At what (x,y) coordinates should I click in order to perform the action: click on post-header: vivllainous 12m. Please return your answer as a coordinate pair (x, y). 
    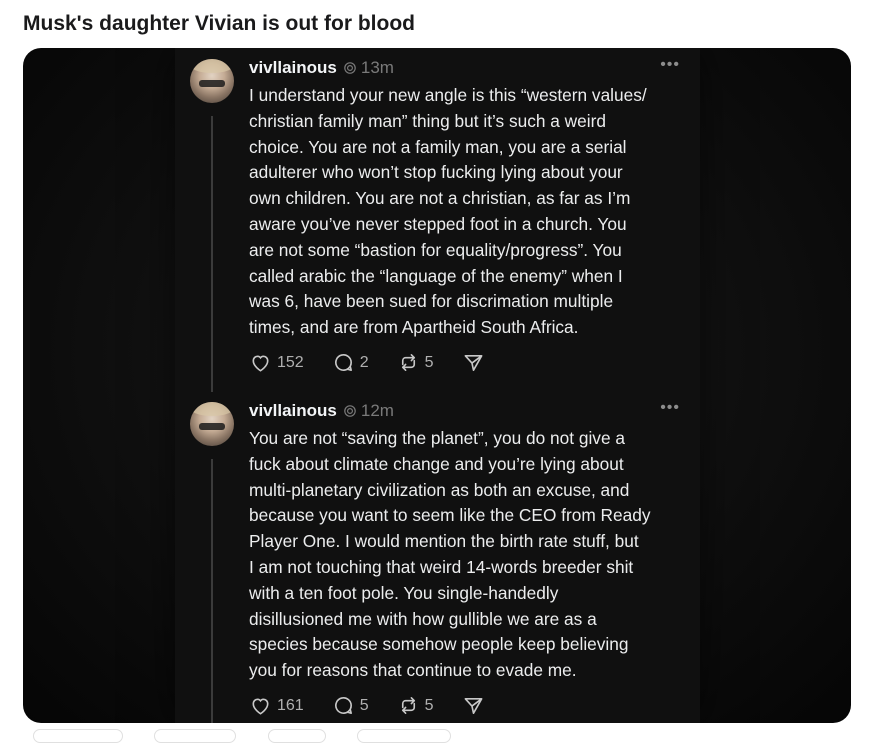
    Looking at the image, I should click on (321, 411).